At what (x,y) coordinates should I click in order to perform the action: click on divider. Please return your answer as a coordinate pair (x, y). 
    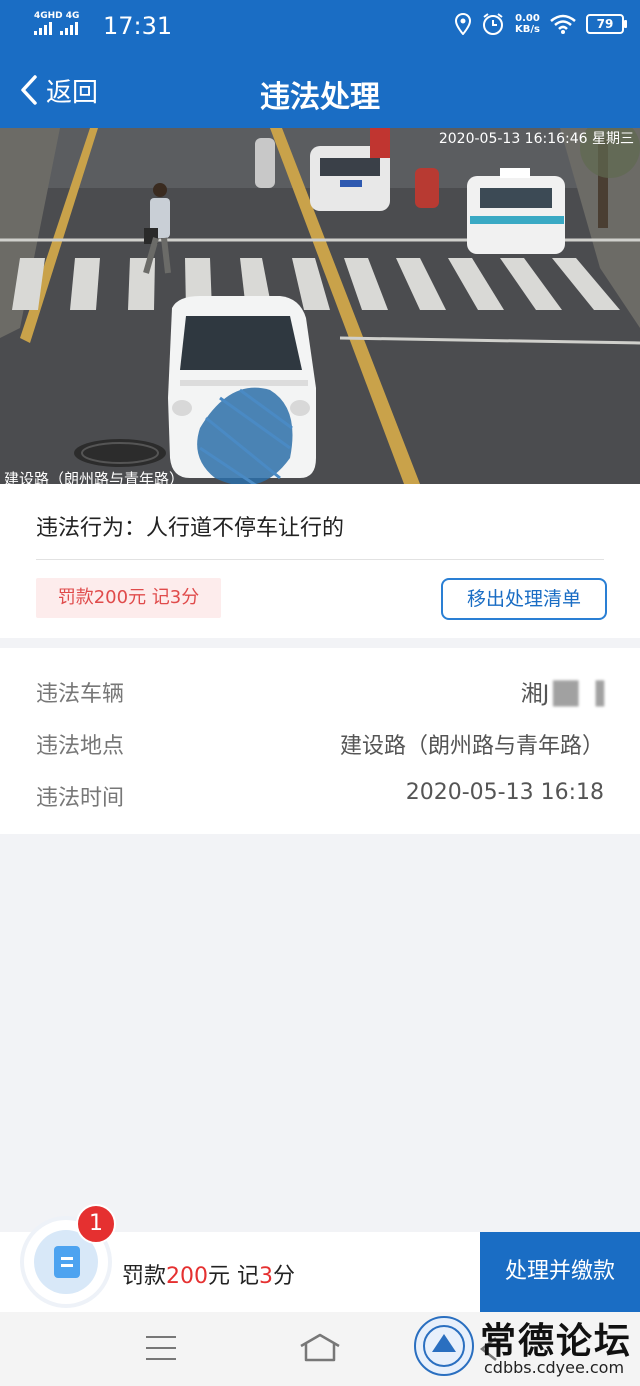
    Looking at the image, I should click on (320, 559).